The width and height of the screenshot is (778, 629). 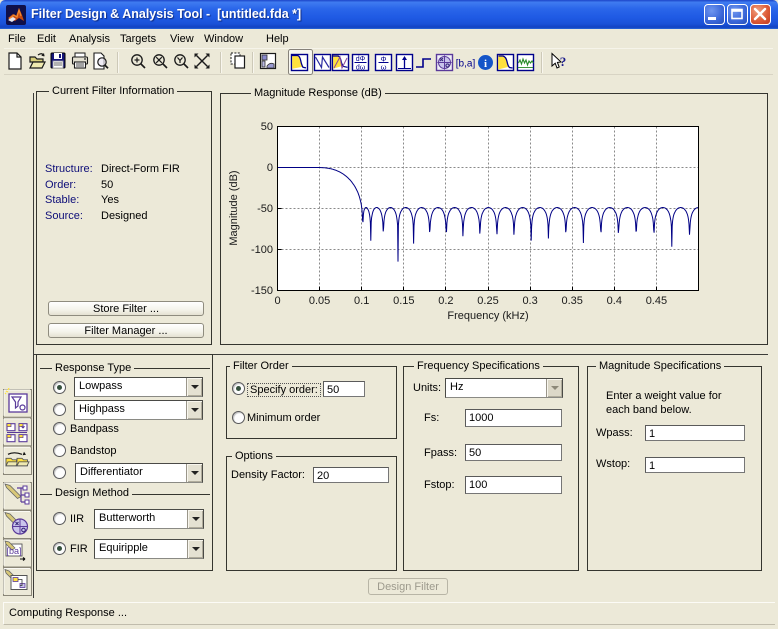 What do you see at coordinates (234, 207) in the screenshot?
I see `svg-text: Magnitude (dB)` at bounding box center [234, 207].